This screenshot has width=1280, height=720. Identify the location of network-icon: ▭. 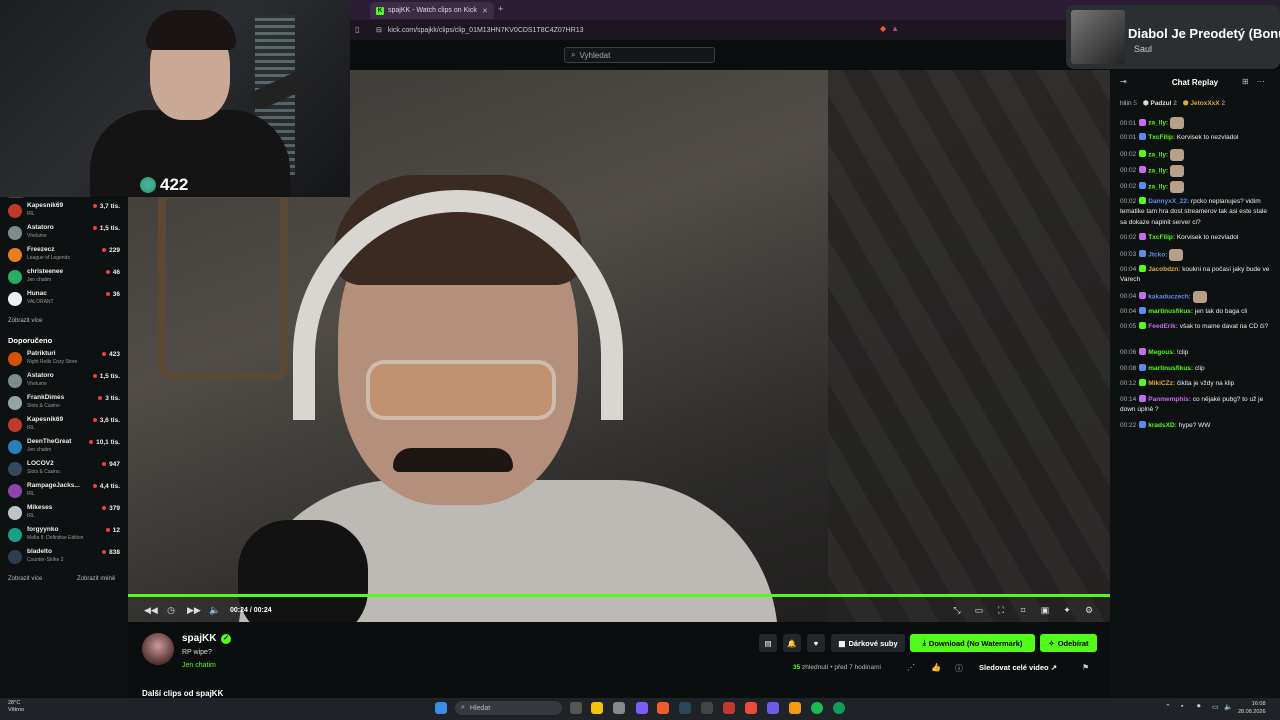
(1215, 707).